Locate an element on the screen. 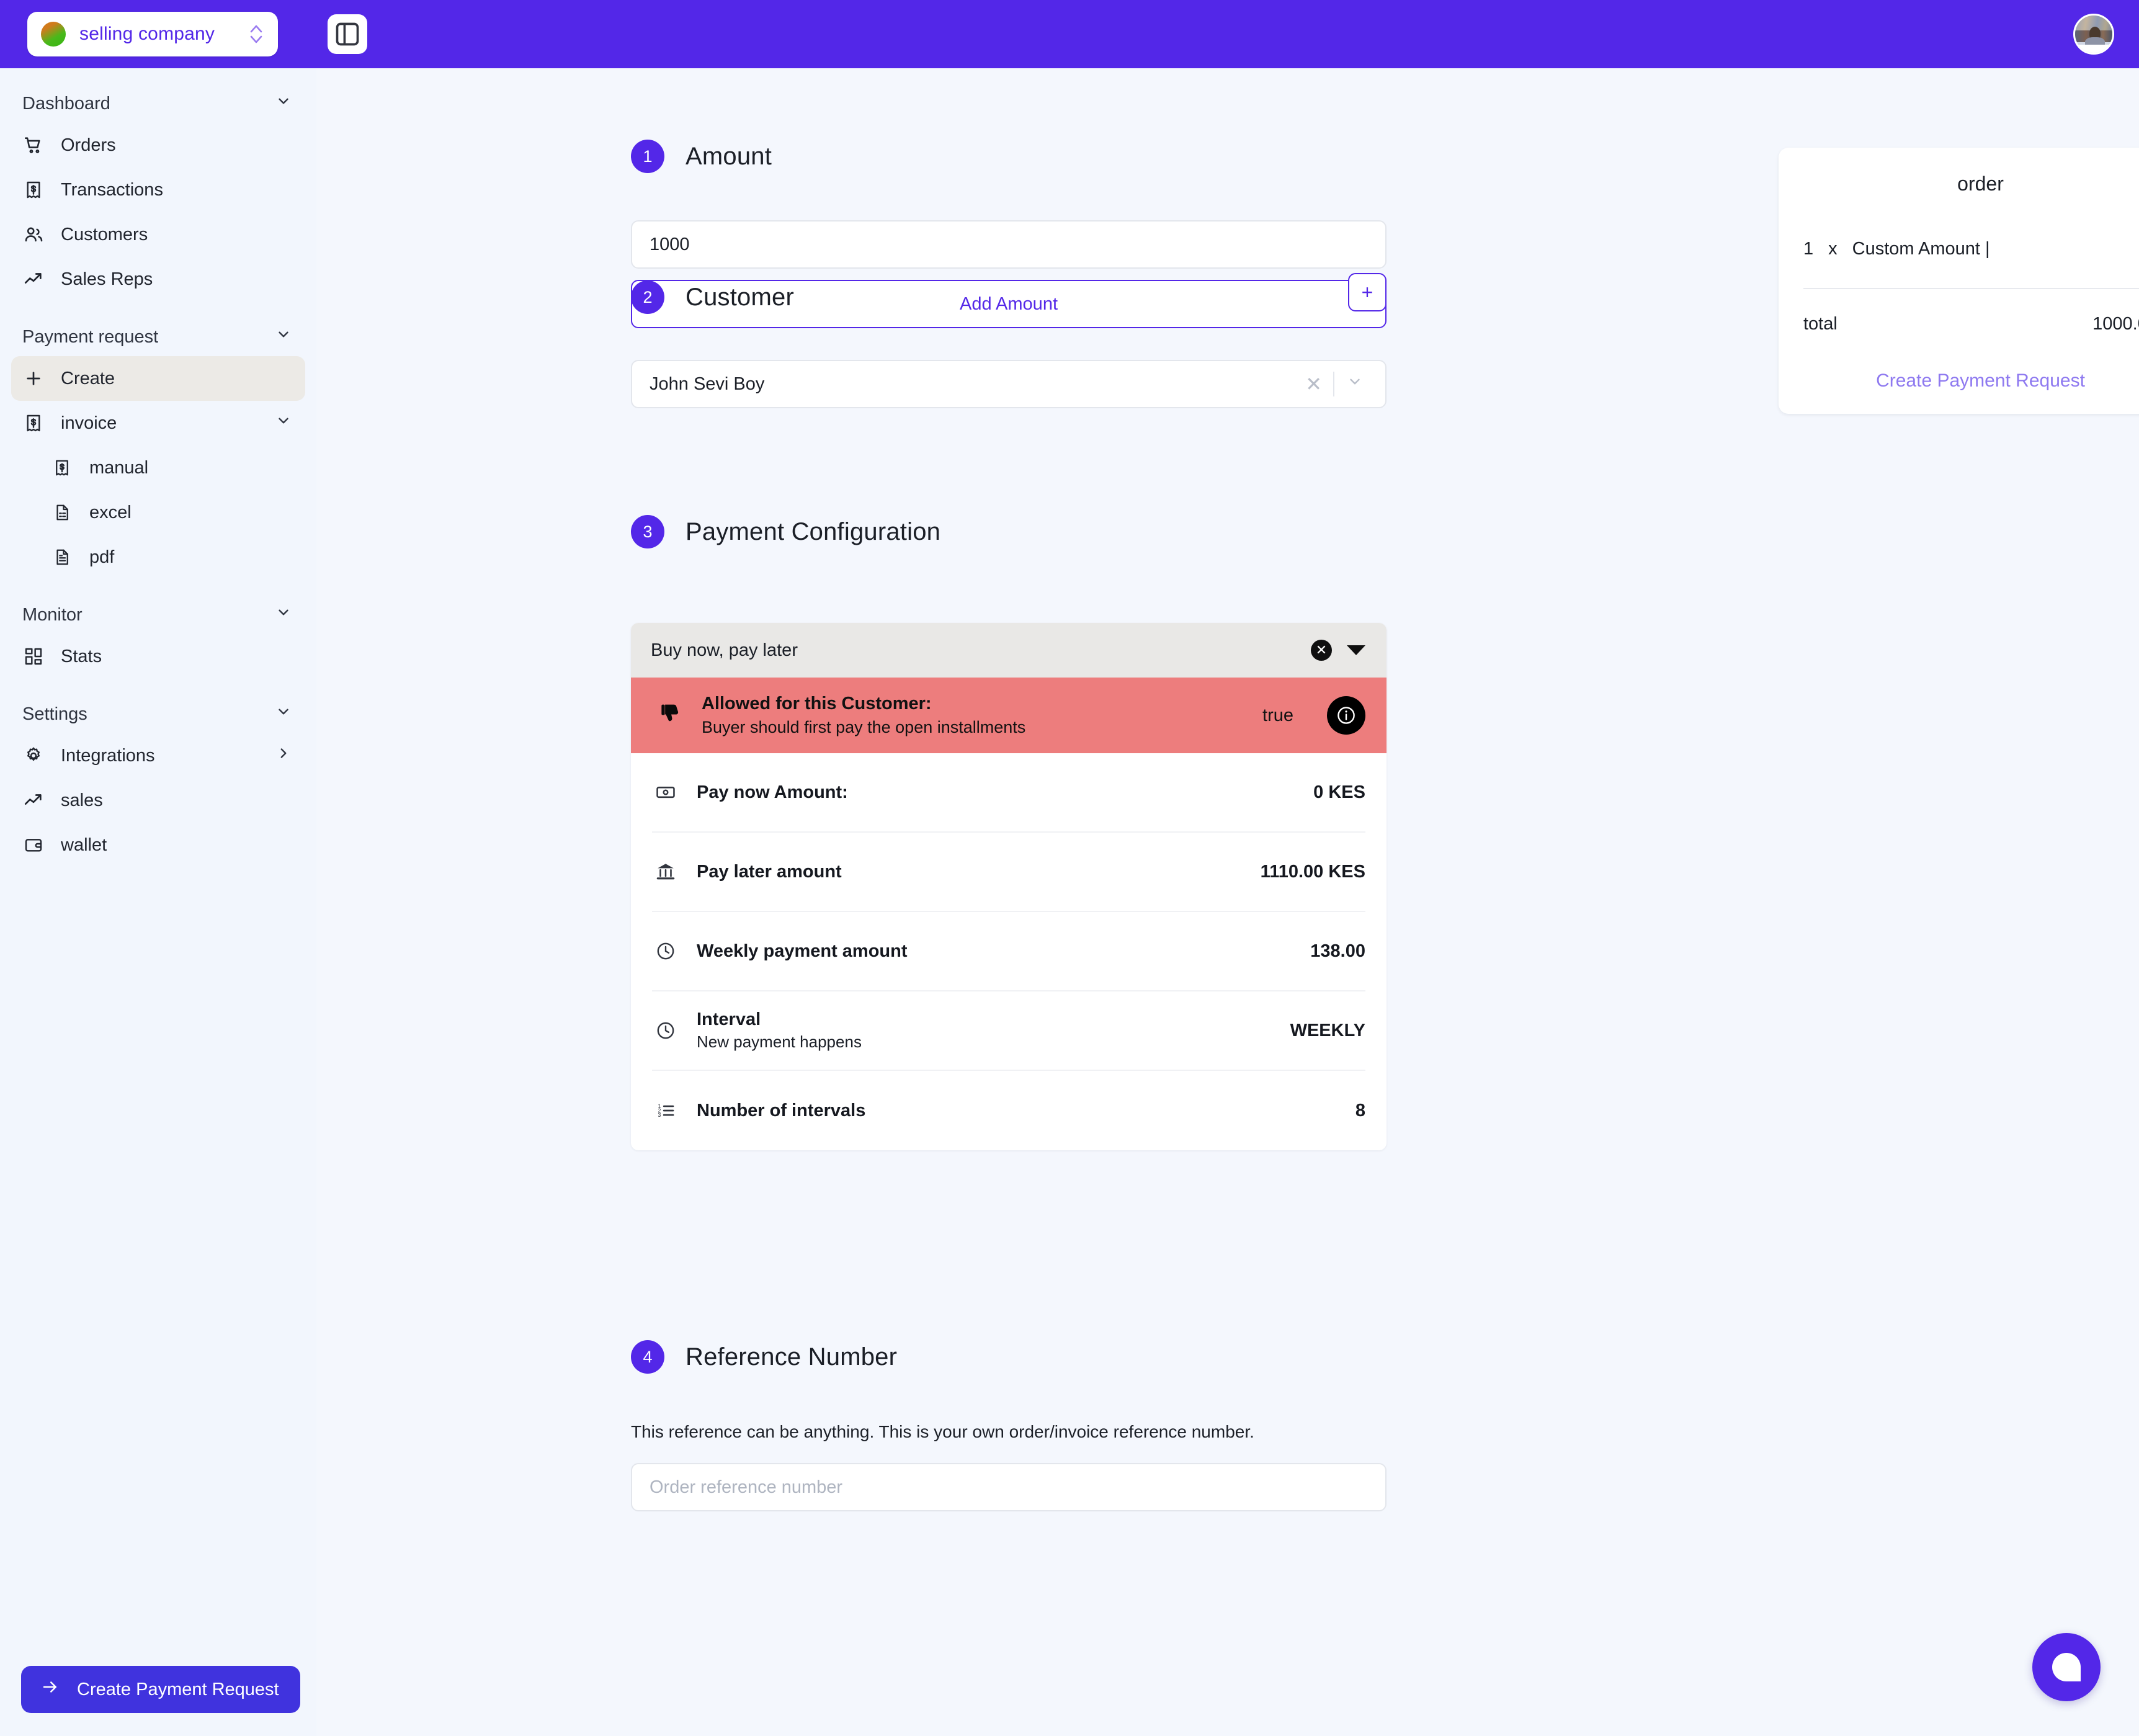 The image size is (2139, 1736). arrow-right-icon is located at coordinates (50, 1689).